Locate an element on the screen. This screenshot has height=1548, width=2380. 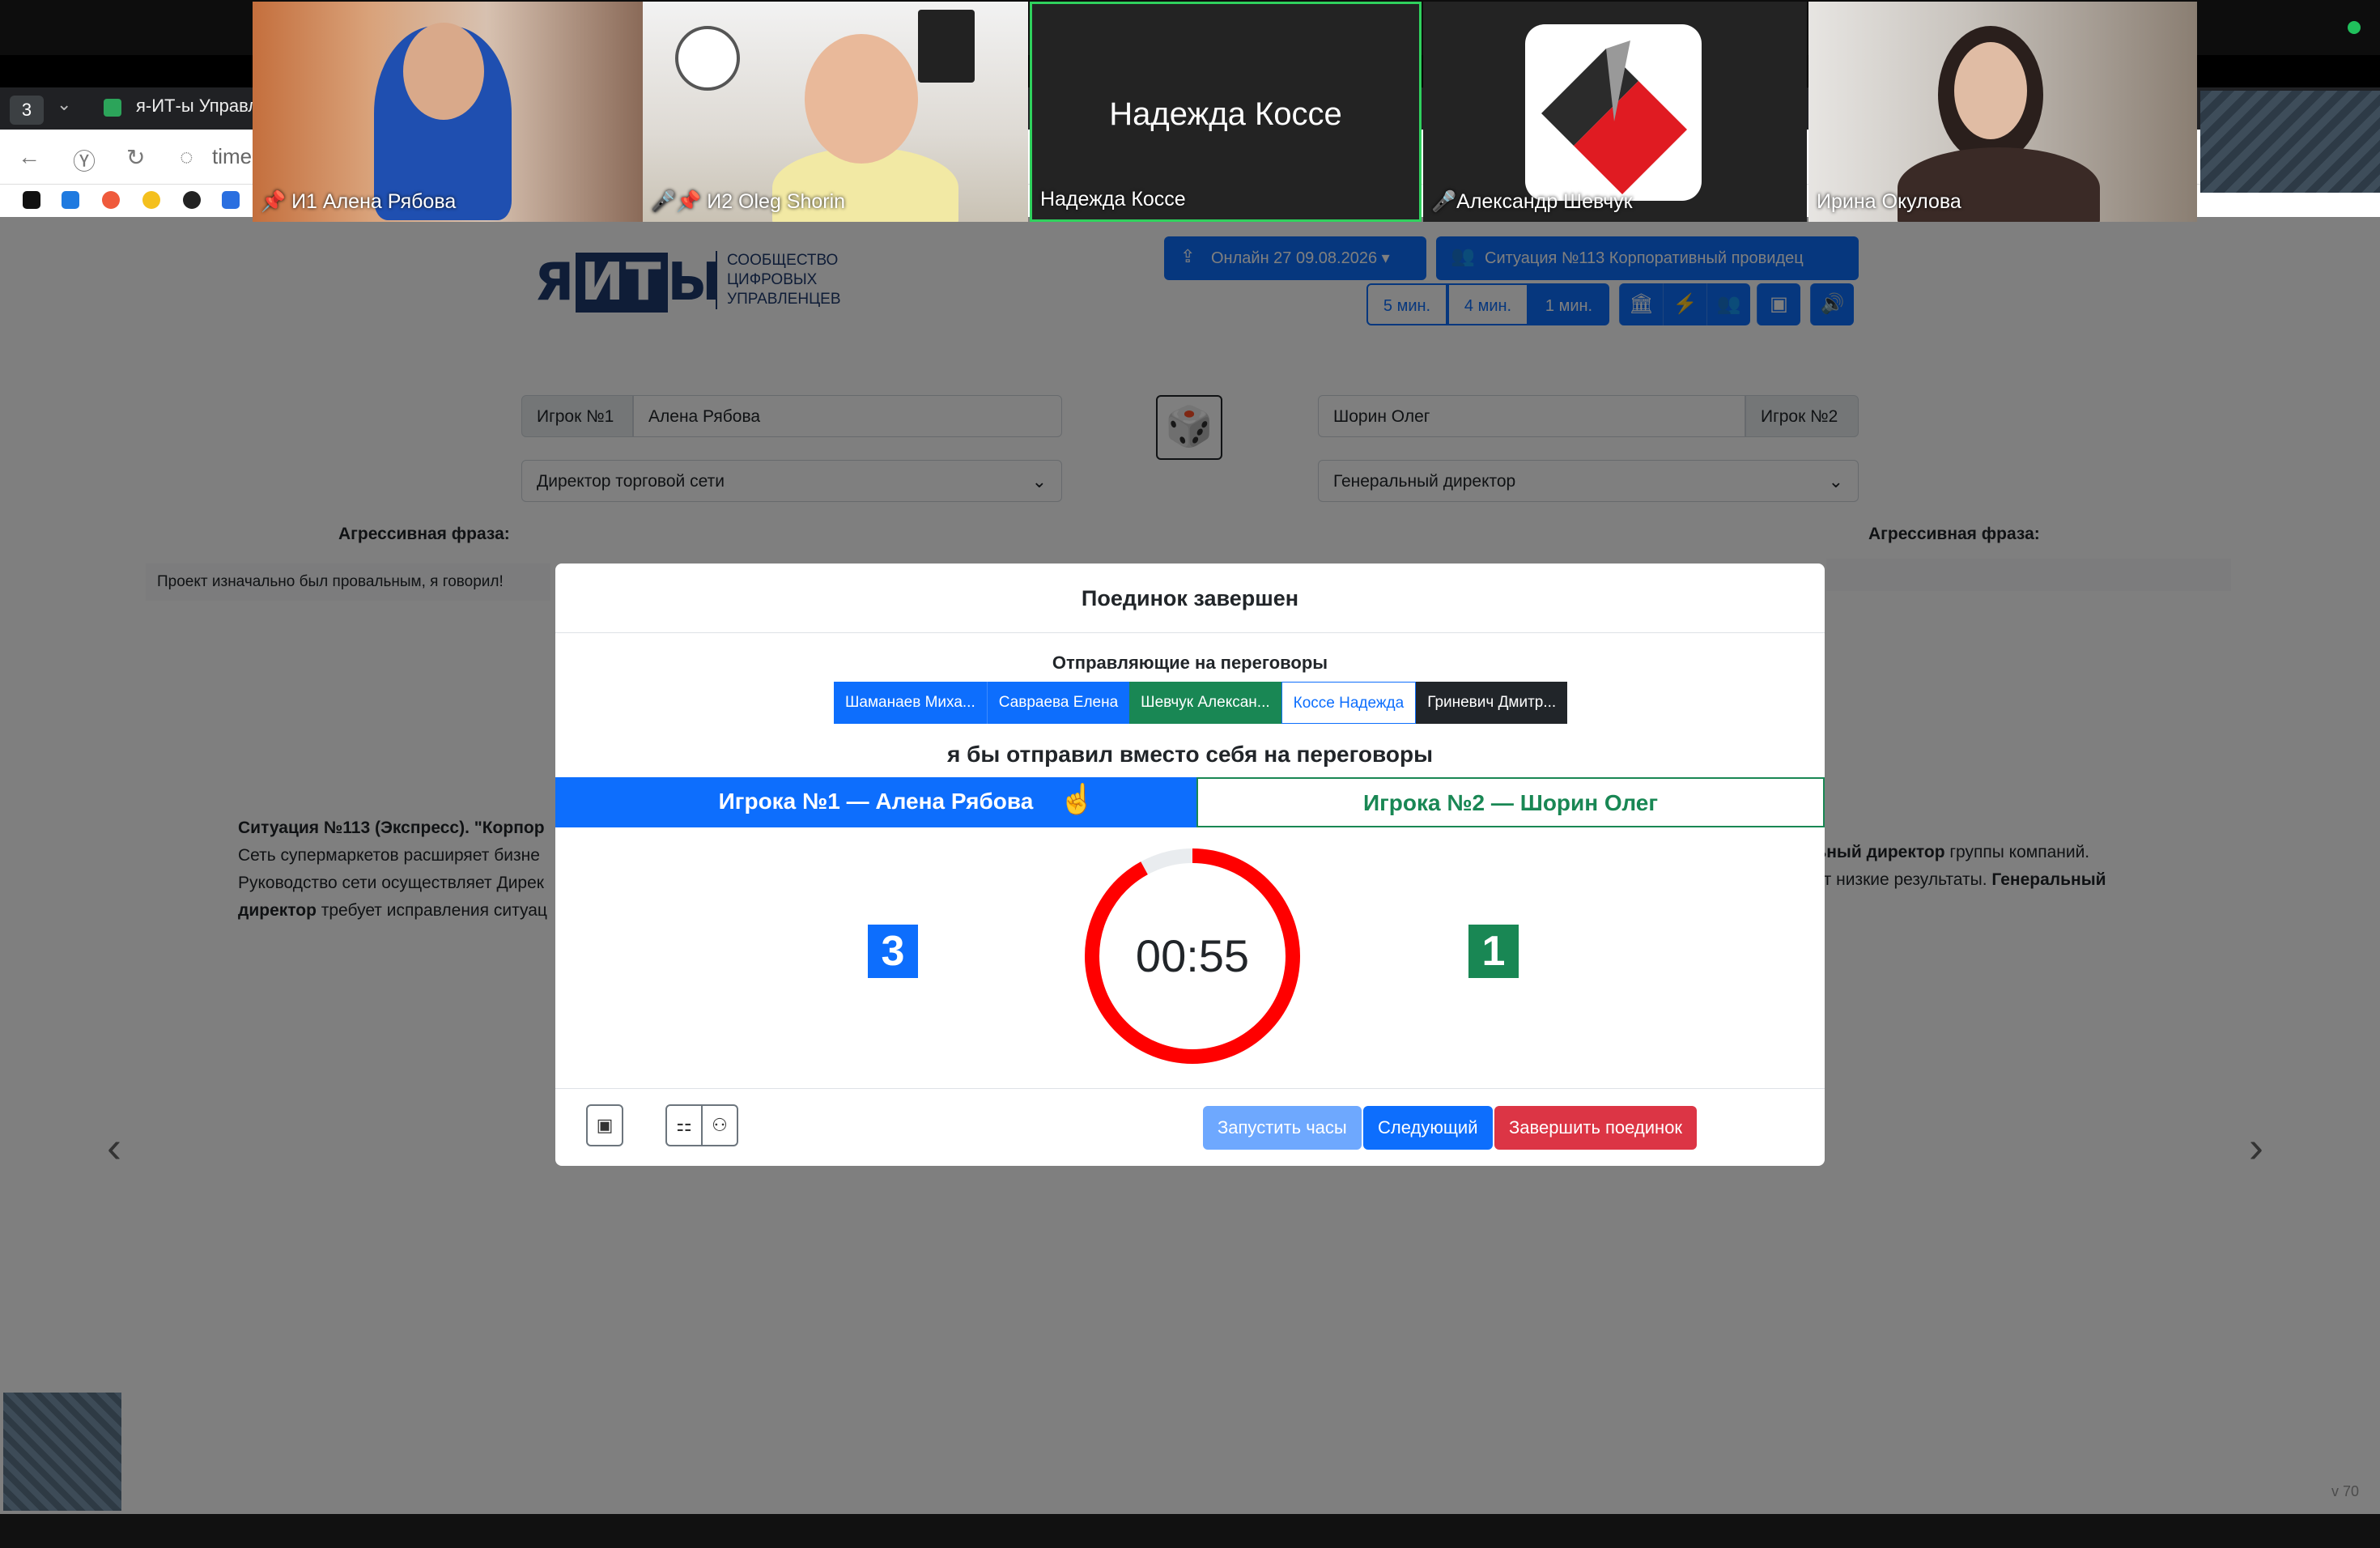
question-text: я бы отправил вместо себя на переговоры is located at coordinates (1190, 754).